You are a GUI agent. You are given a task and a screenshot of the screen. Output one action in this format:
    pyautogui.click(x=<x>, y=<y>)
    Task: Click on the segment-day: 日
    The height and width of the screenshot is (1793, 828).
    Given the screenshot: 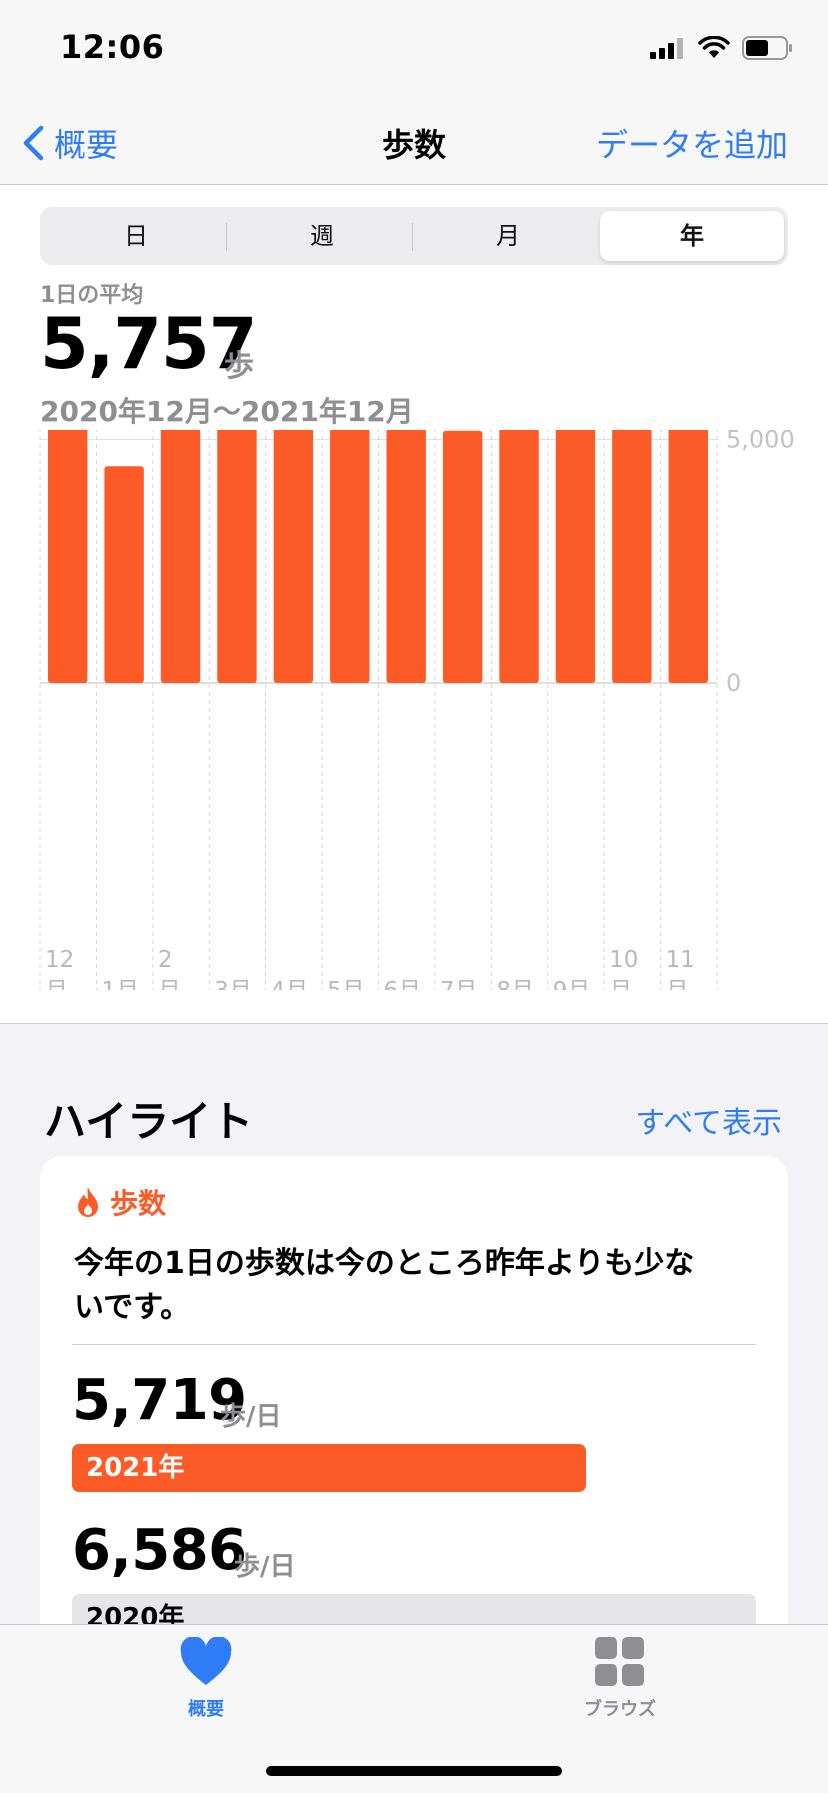 What is the action you would take?
    pyautogui.click(x=136, y=236)
    